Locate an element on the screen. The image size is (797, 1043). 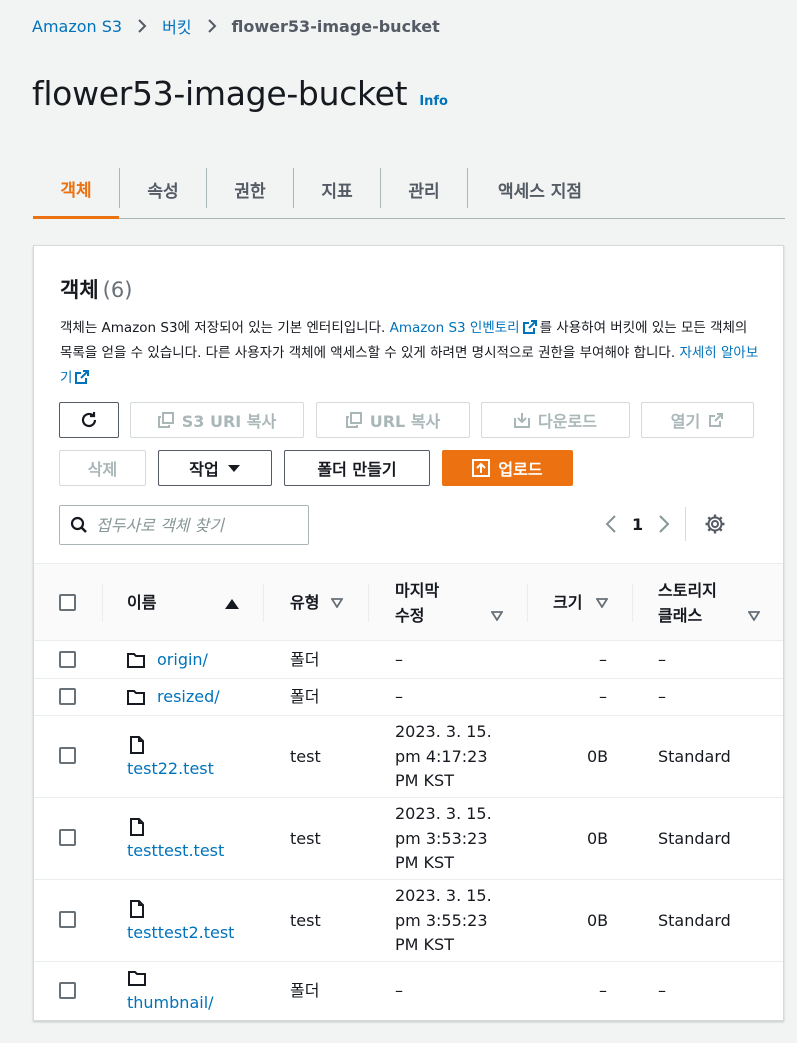
pagination: 1 is located at coordinates (665, 524).